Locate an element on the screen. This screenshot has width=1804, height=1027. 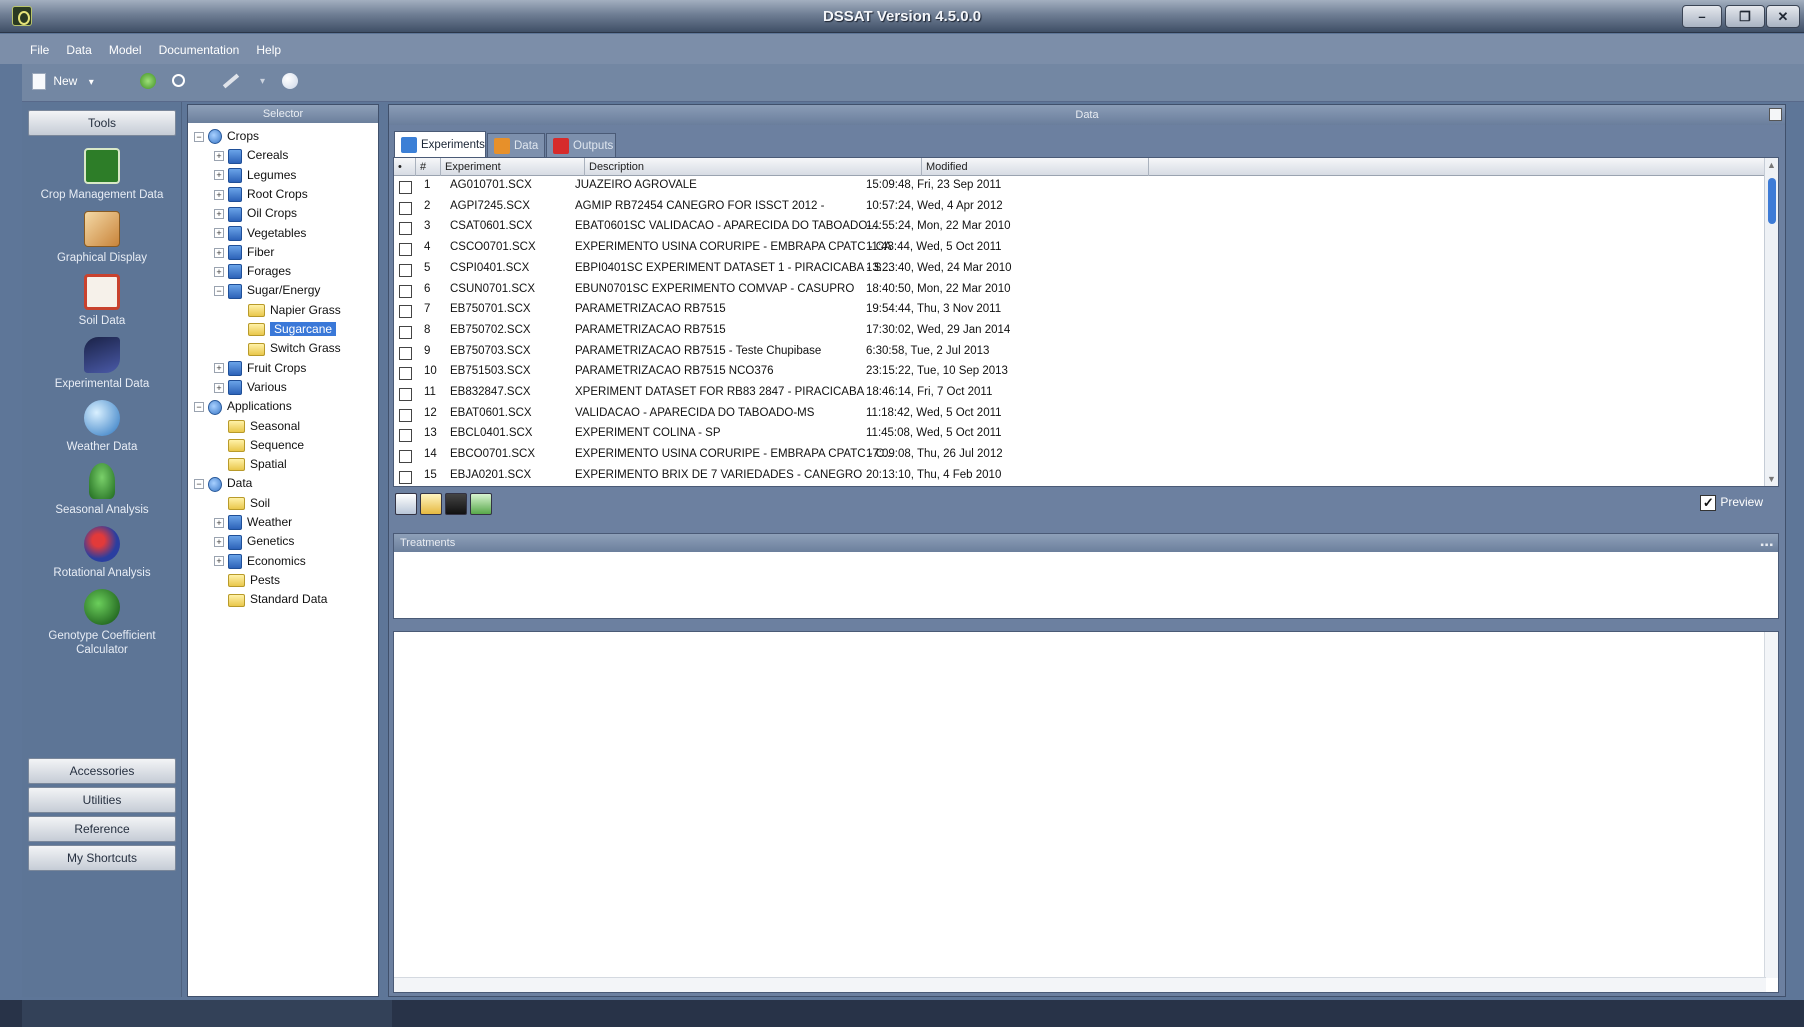
favorite-button is located at coordinates (148, 83).